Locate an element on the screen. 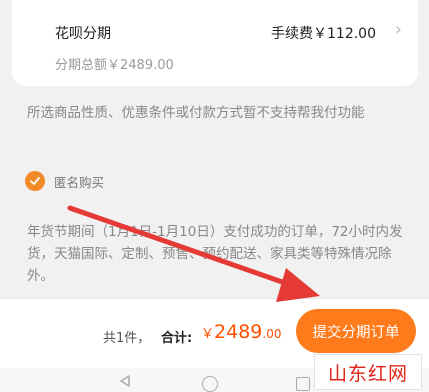  submit-installment-order-button: 提交分期订单 is located at coordinates (356, 331).